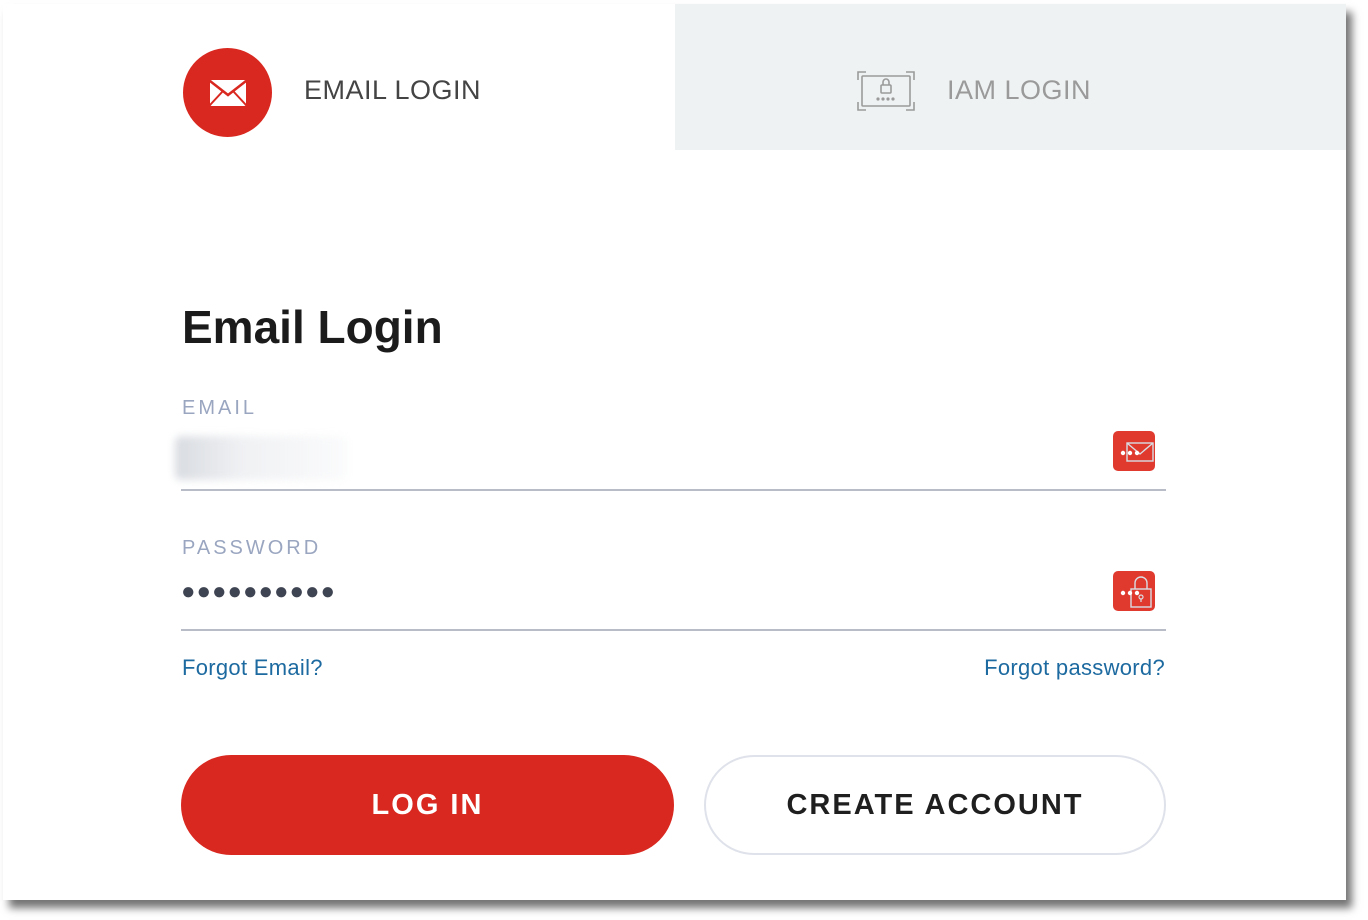 The width and height of the screenshot is (1368, 920). I want to click on tab-email-login: EMAIL LOGIN, so click(339, 77).